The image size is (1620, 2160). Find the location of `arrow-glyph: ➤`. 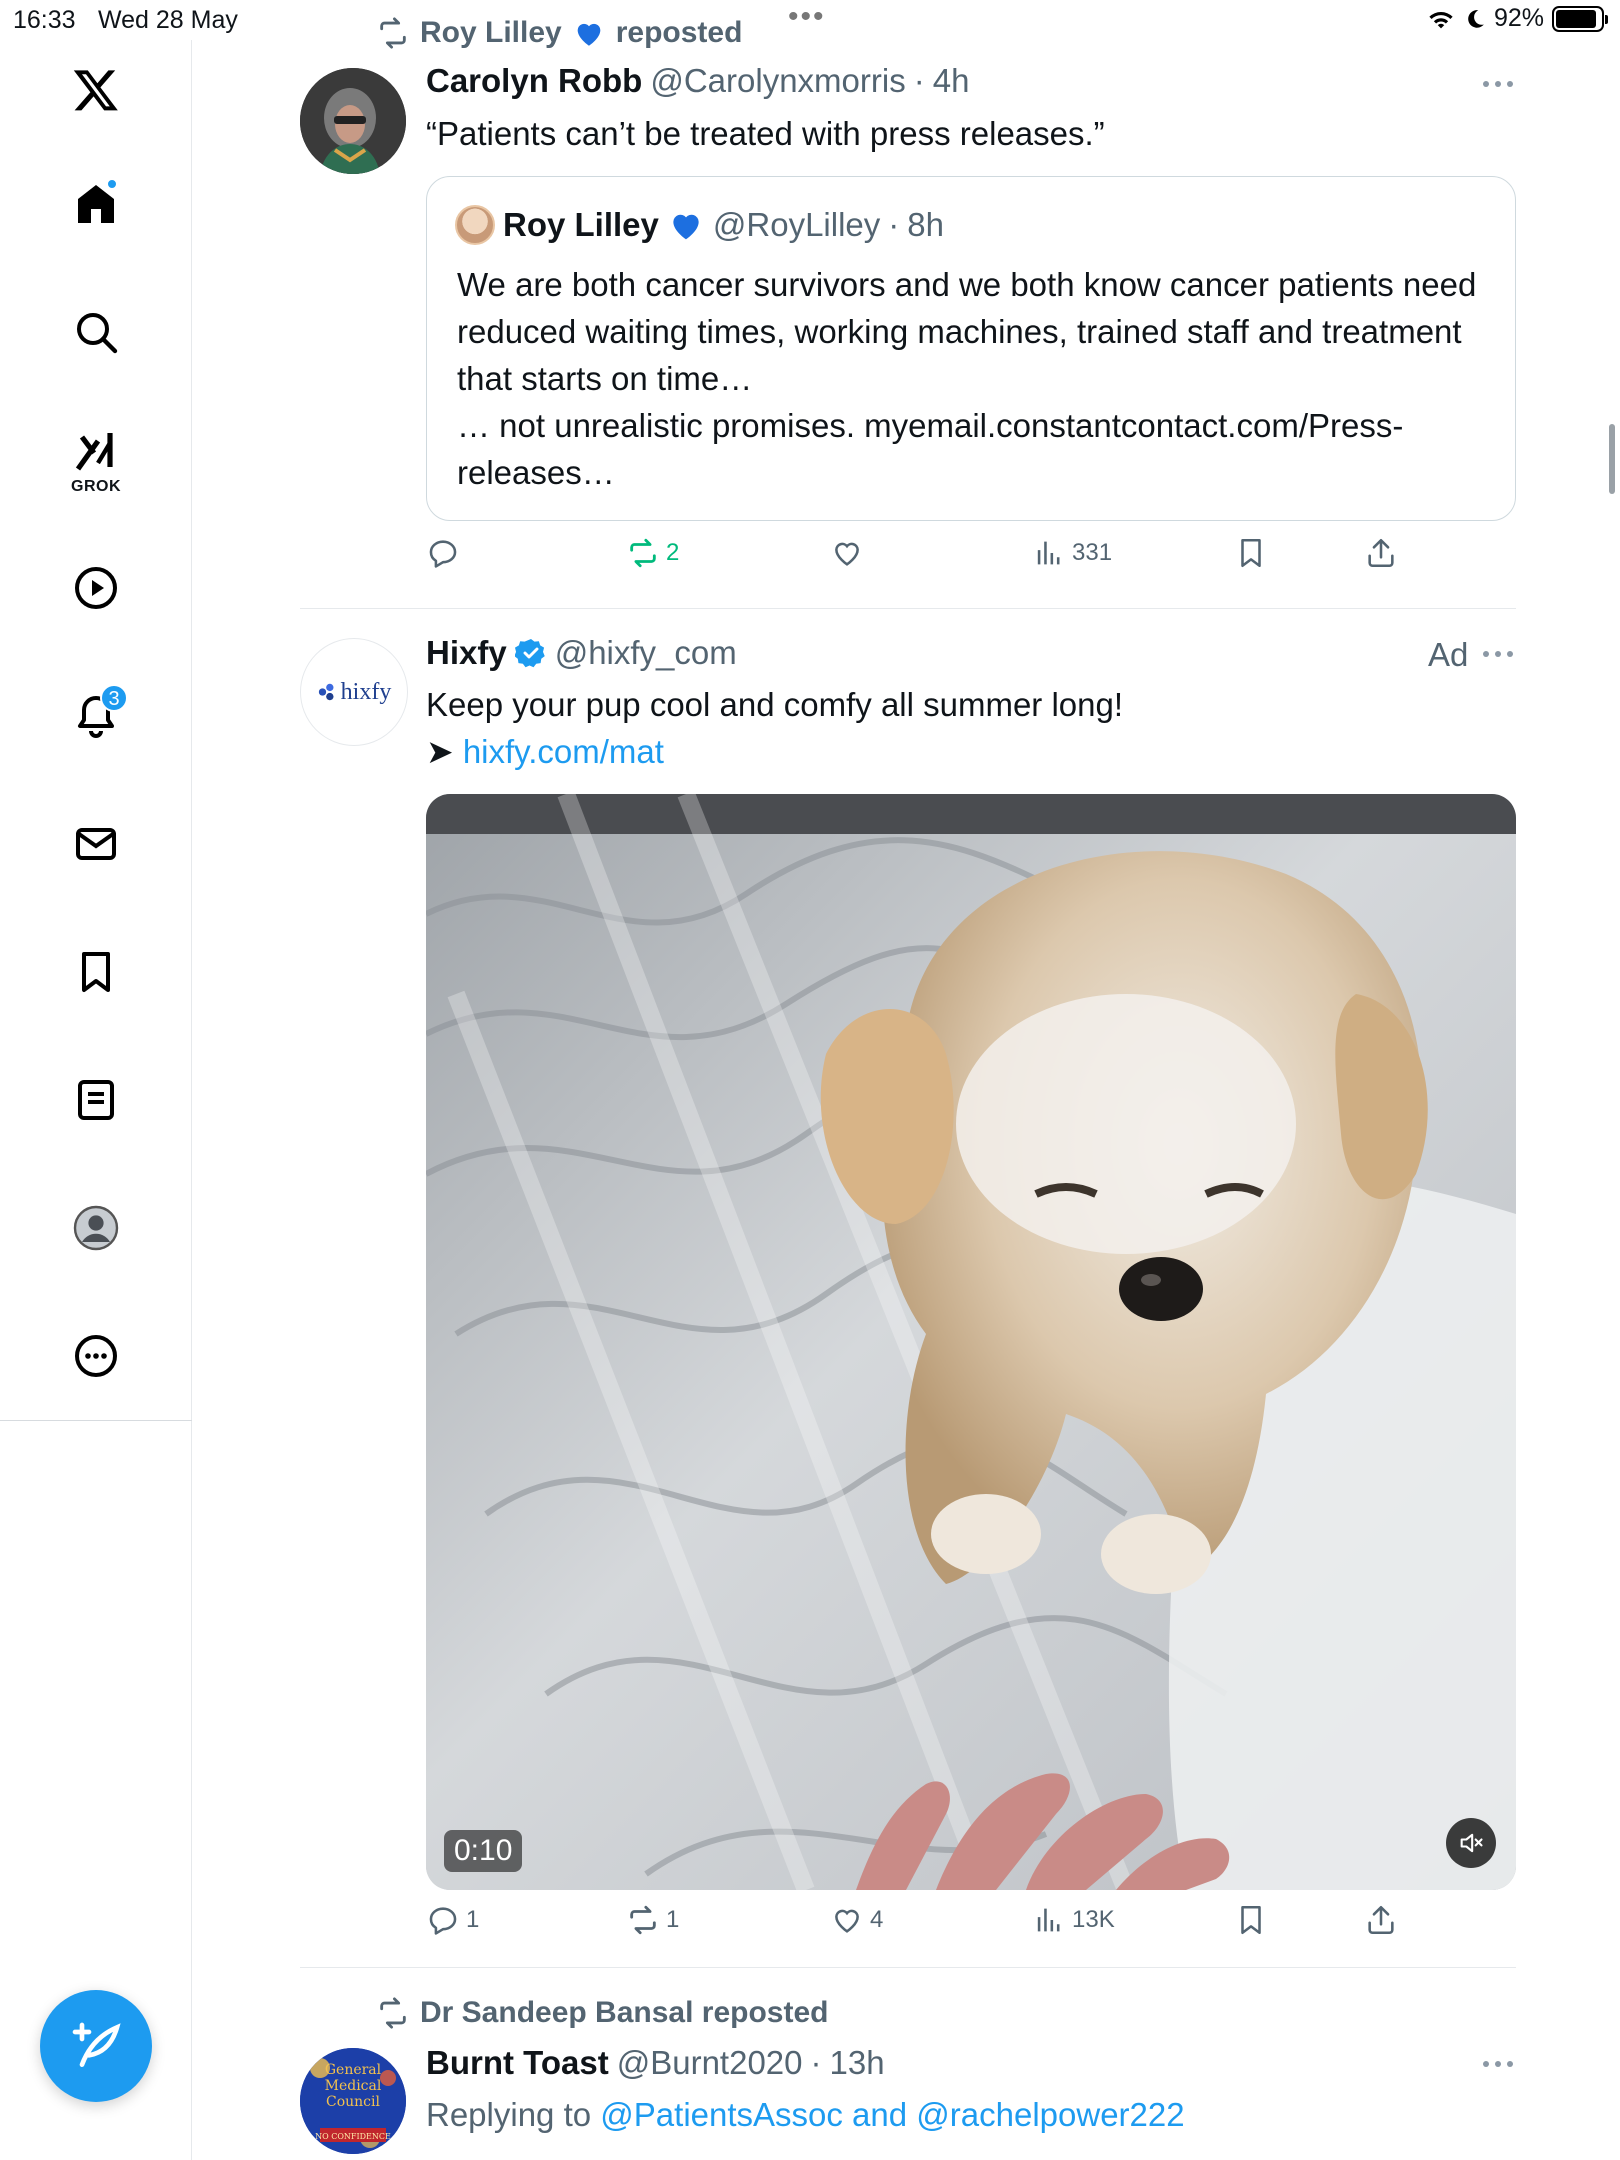

arrow-glyph: ➤ is located at coordinates (440, 751).